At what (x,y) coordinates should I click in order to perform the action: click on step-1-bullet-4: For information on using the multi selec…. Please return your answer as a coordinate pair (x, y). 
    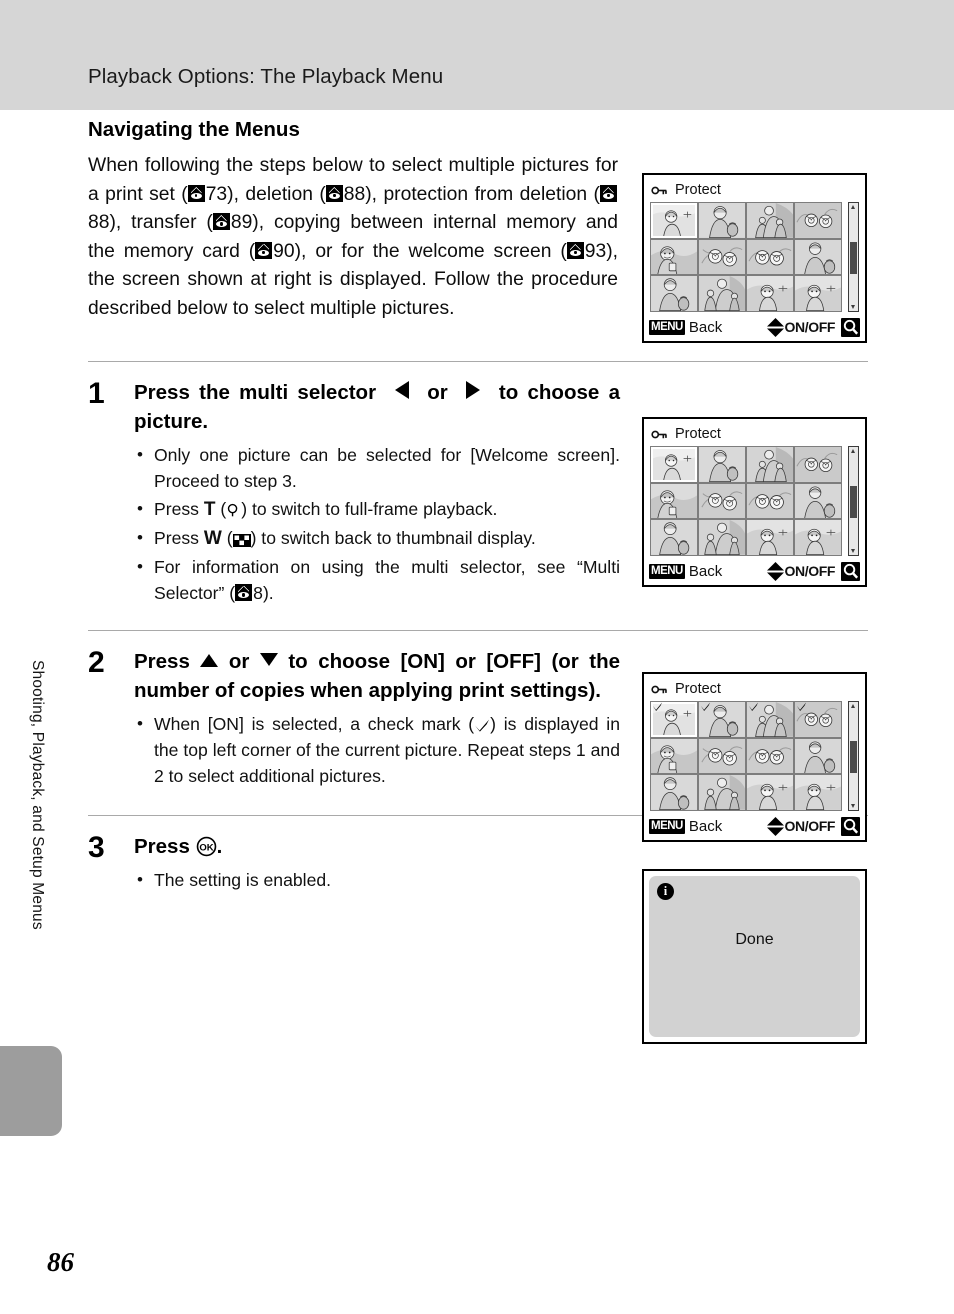
    Looking at the image, I should click on (377, 580).